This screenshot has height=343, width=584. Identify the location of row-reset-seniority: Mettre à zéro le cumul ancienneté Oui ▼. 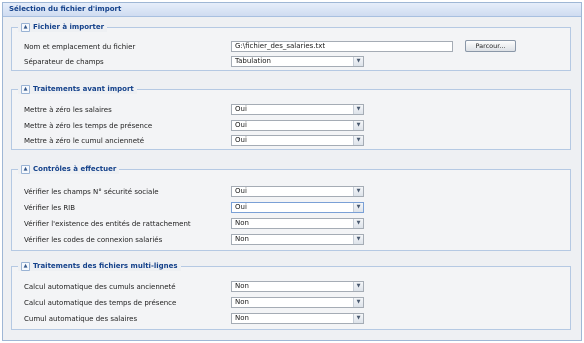
(293, 141).